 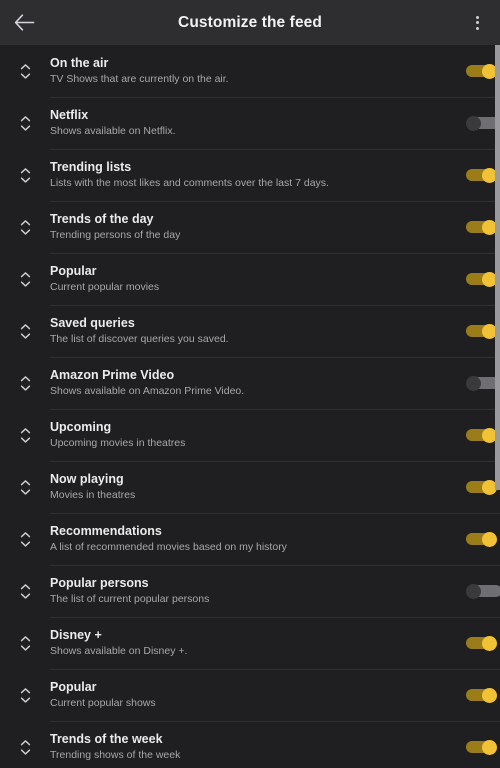 I want to click on feed-section-subtitle: Movies in theatres, so click(x=93, y=495).